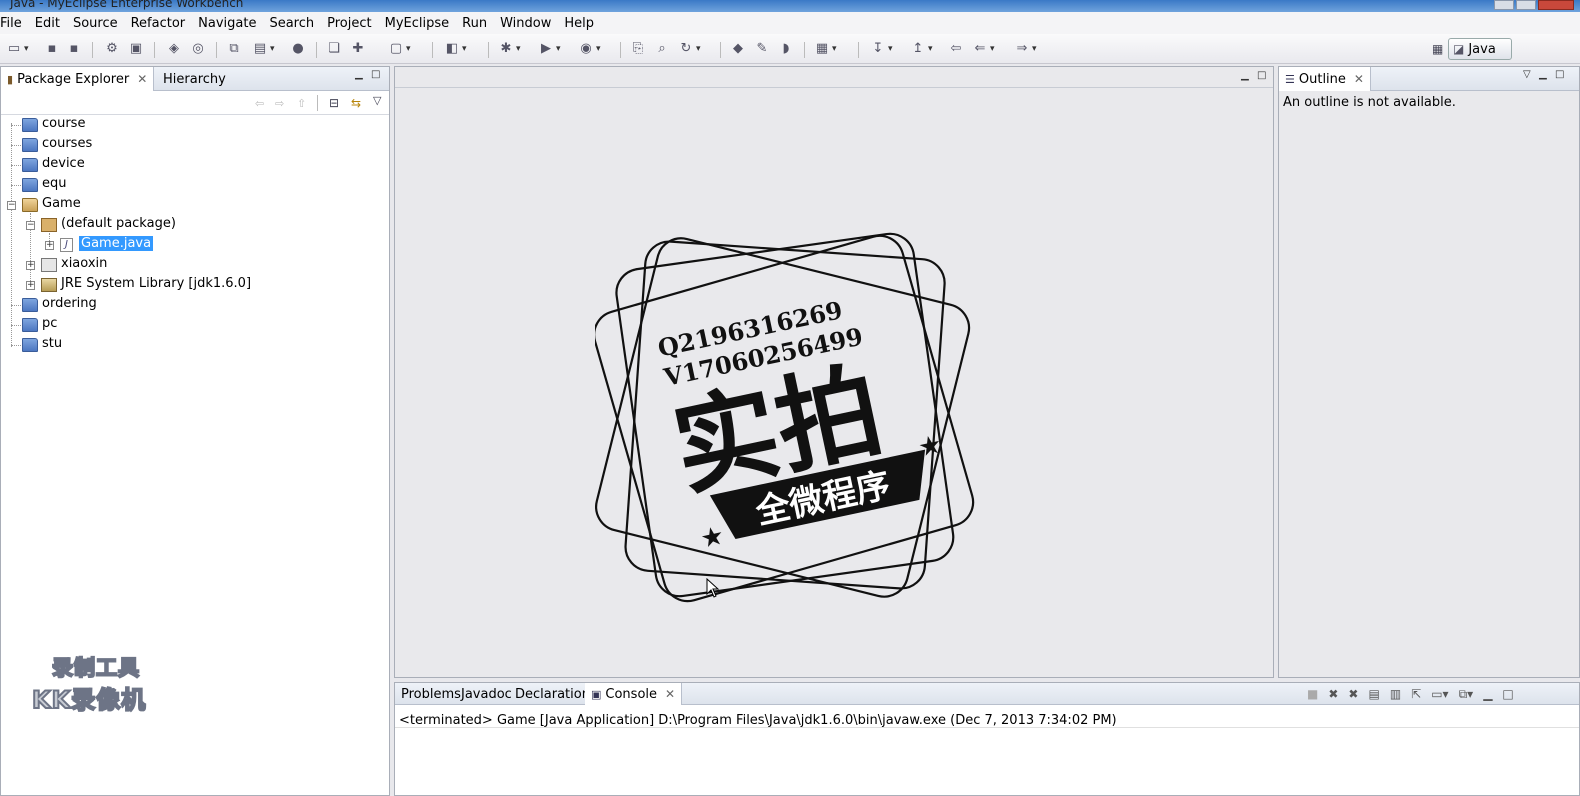 This screenshot has width=1580, height=796. I want to click on open-folder-icon: ❏, so click(334, 49).